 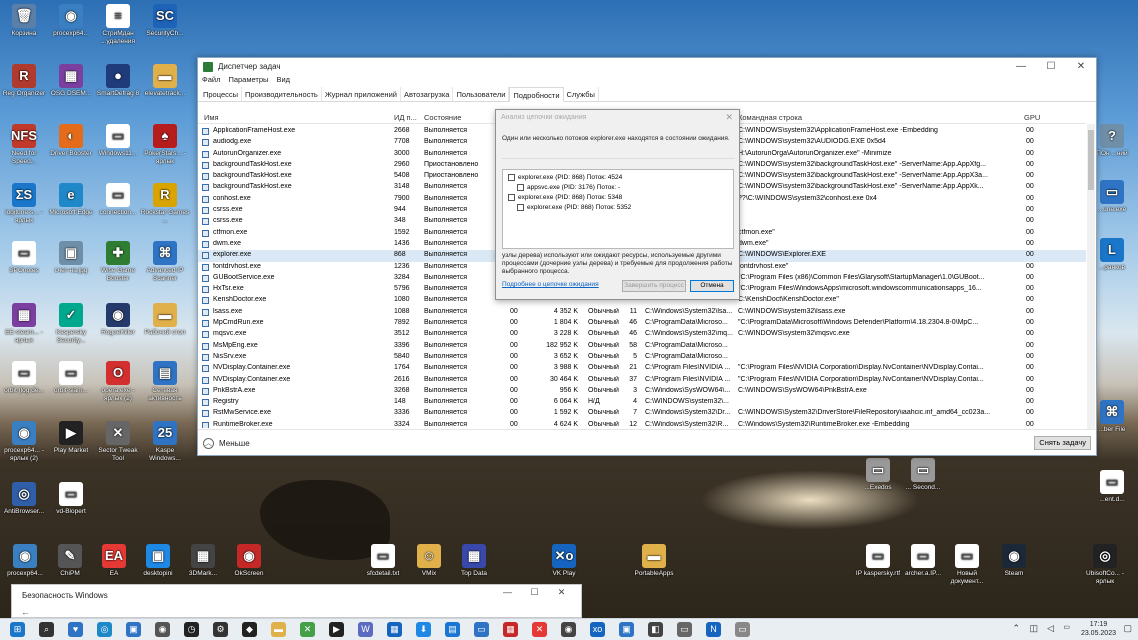 I want to click on desktop-icon: ◐ Driver Booster, so click(x=71, y=141).